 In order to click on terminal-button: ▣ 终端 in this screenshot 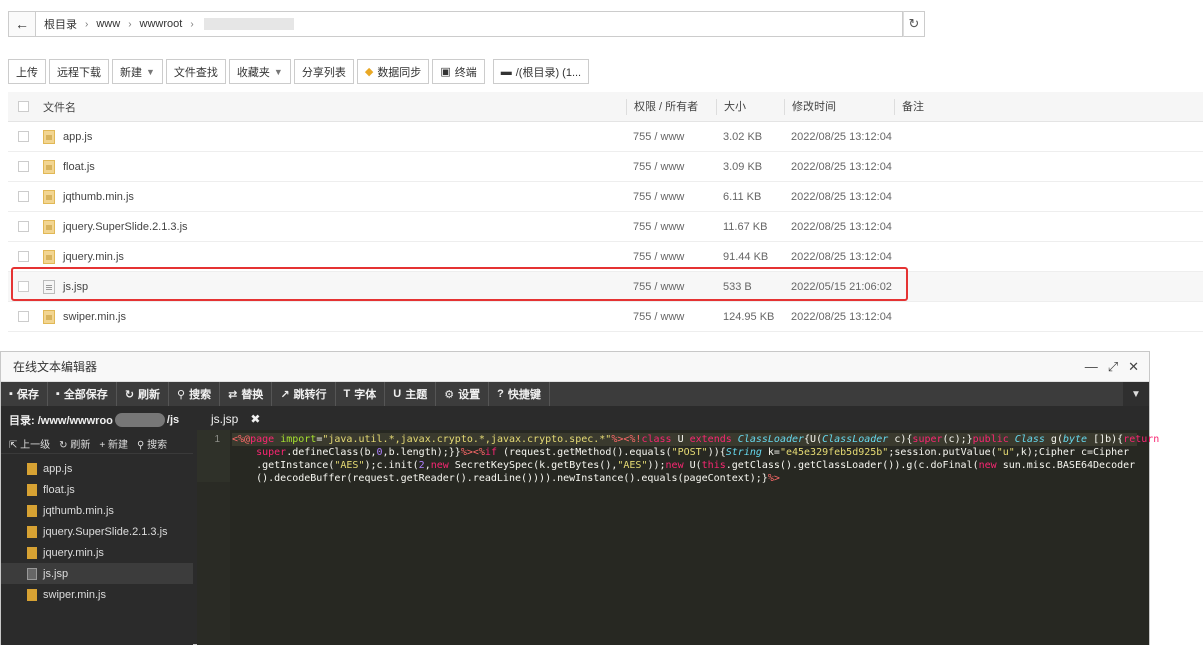, I will do `click(458, 71)`.